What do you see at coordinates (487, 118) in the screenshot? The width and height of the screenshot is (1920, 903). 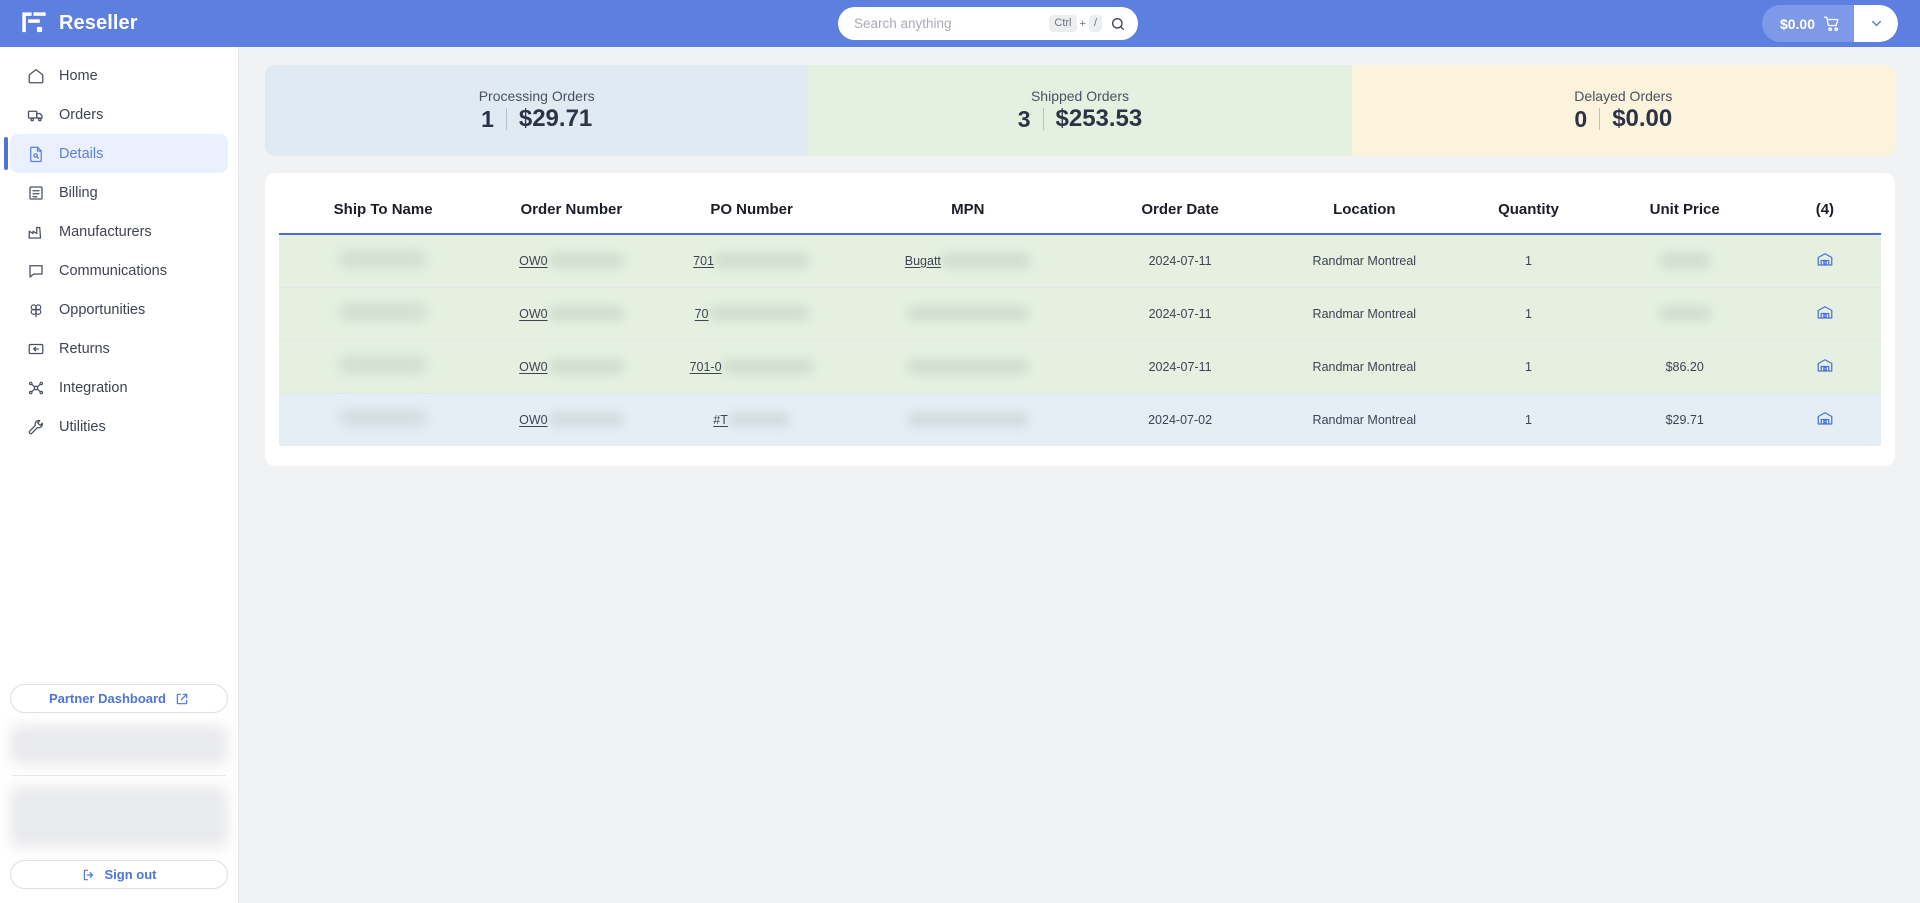 I see `stat-count: 1` at bounding box center [487, 118].